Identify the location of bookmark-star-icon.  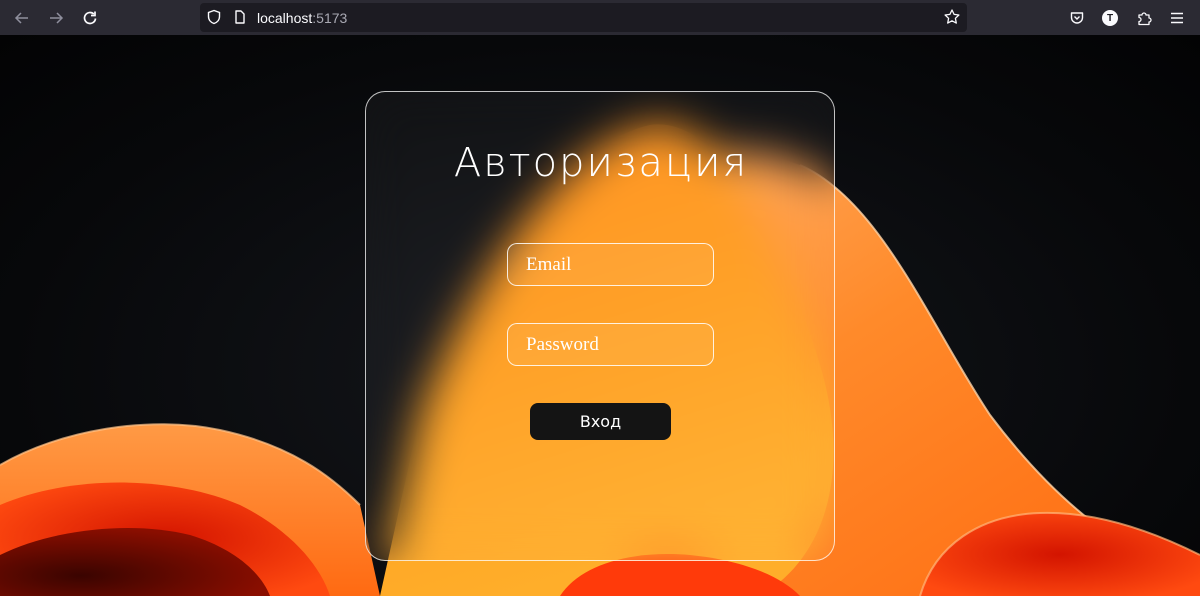
(952, 17).